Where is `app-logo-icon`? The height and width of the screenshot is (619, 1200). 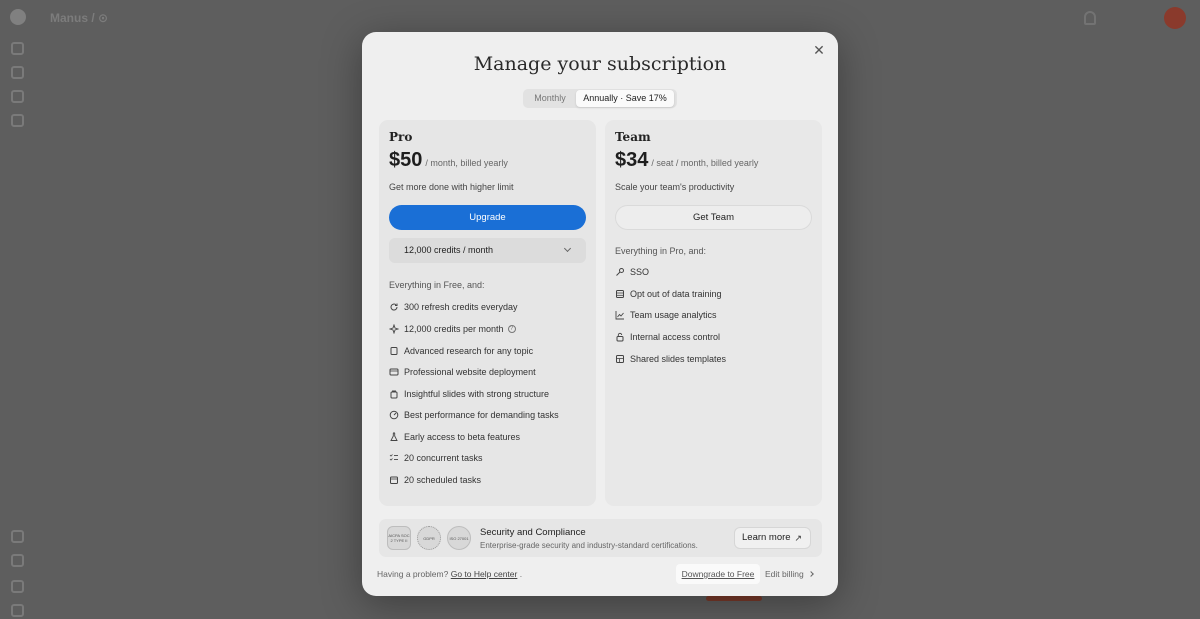 app-logo-icon is located at coordinates (18, 17).